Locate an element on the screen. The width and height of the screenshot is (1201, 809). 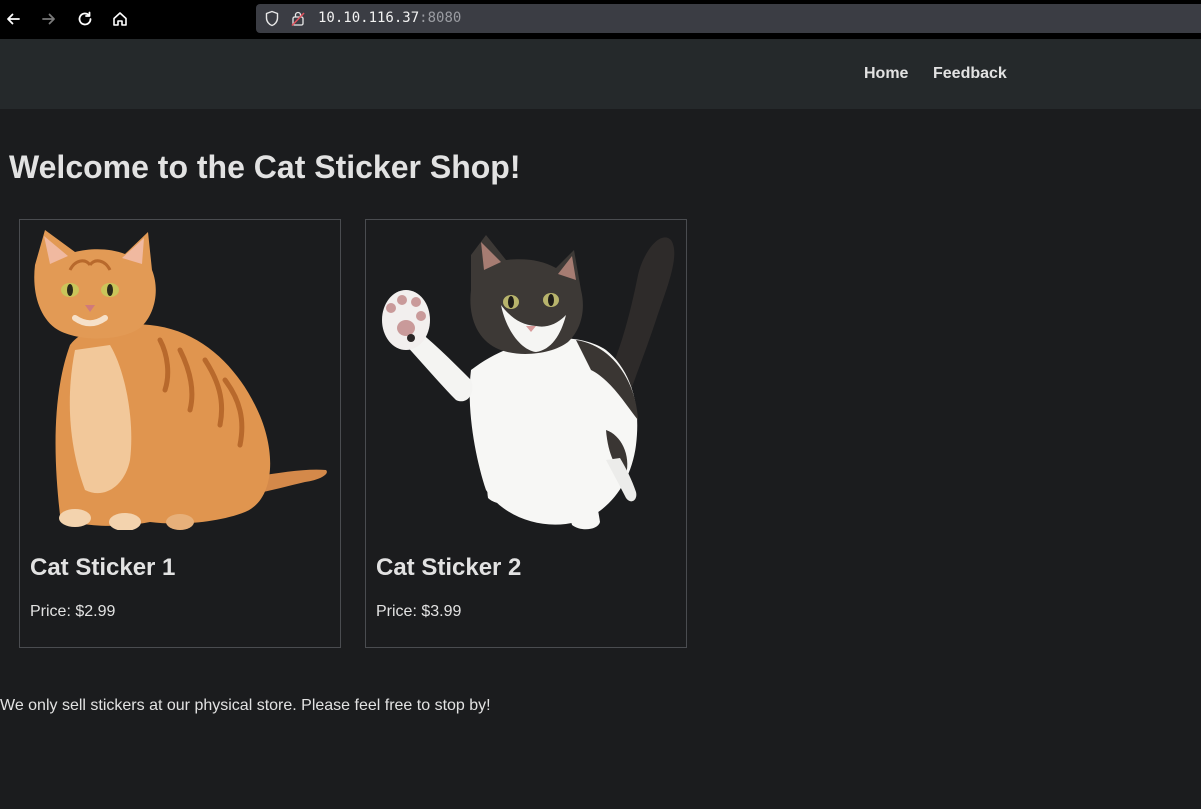
url-text: 10.10.116.37:8080 is located at coordinates (389, 18).